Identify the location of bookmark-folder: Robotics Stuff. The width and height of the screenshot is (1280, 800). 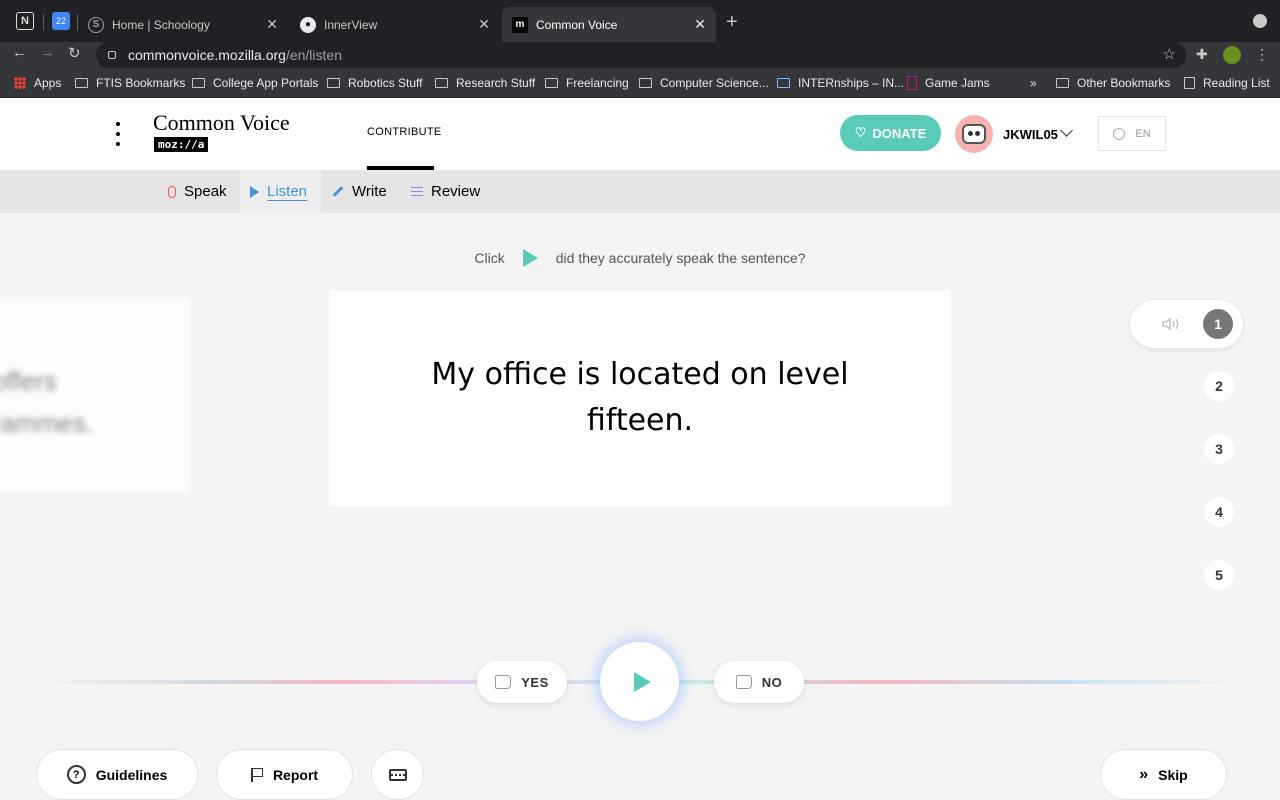
(374, 83).